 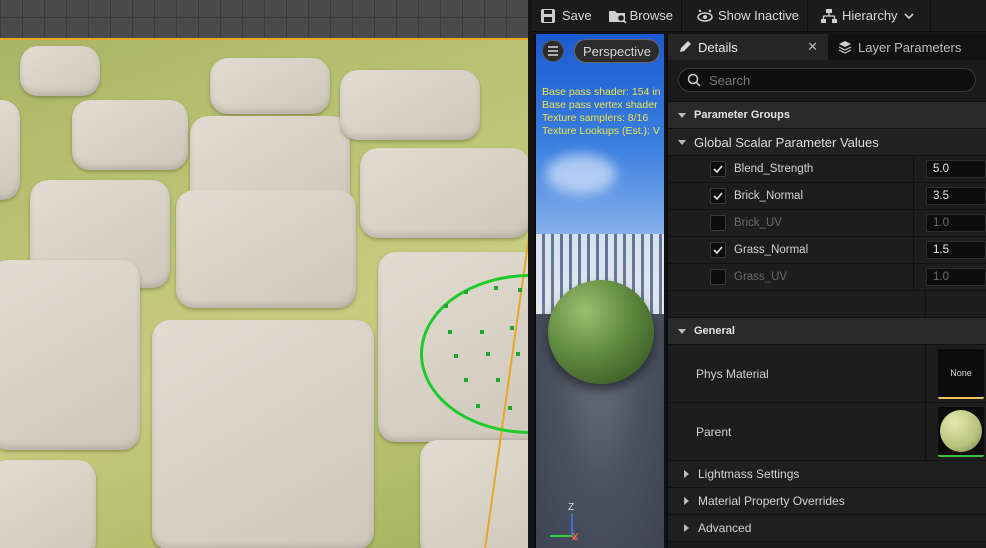 What do you see at coordinates (577, 15) in the screenshot?
I see `save-label: Save` at bounding box center [577, 15].